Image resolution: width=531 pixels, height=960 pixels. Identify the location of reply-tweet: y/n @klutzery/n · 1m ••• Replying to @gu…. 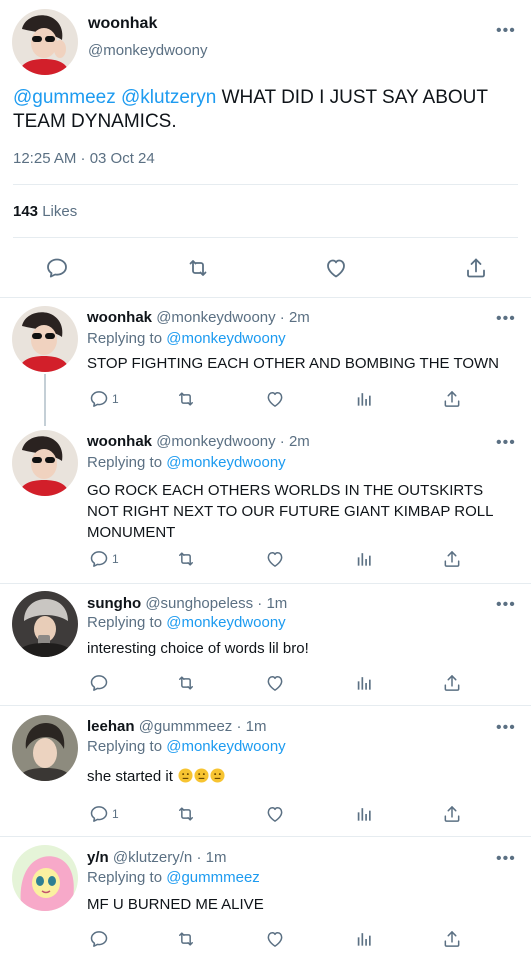
(265, 898).